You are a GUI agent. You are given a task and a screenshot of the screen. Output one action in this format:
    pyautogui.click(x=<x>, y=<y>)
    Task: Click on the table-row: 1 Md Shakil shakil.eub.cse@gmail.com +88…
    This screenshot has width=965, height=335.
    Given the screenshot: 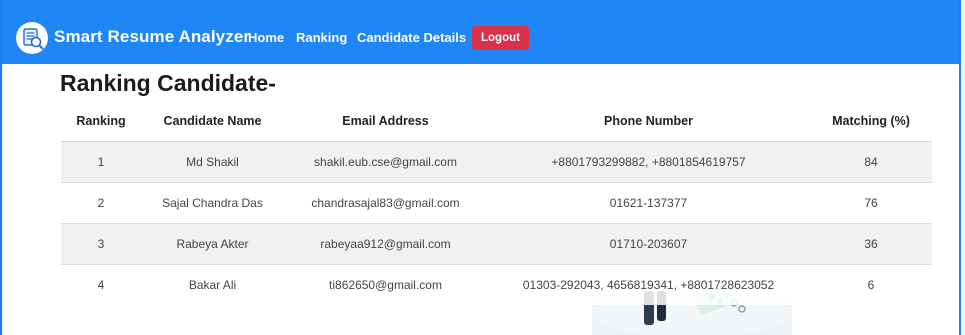 What is the action you would take?
    pyautogui.click(x=496, y=162)
    